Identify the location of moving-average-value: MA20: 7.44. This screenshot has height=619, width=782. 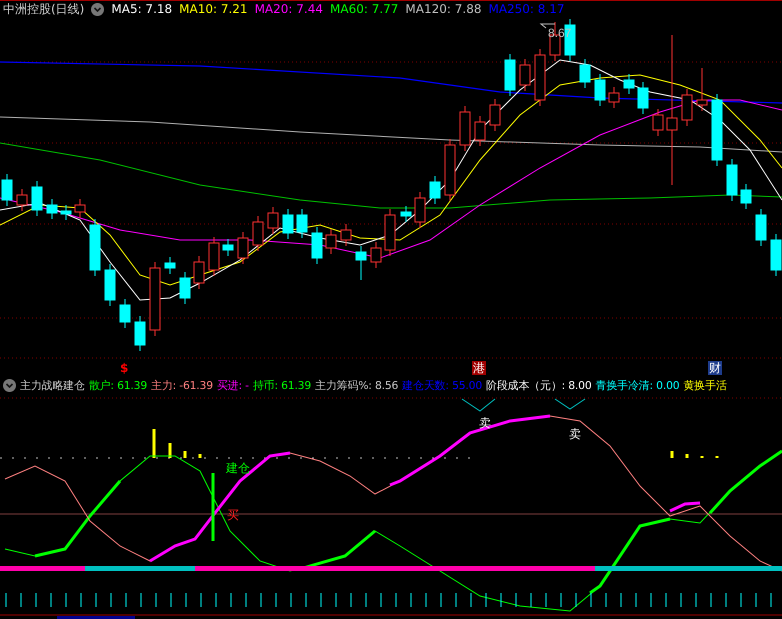
(288, 9).